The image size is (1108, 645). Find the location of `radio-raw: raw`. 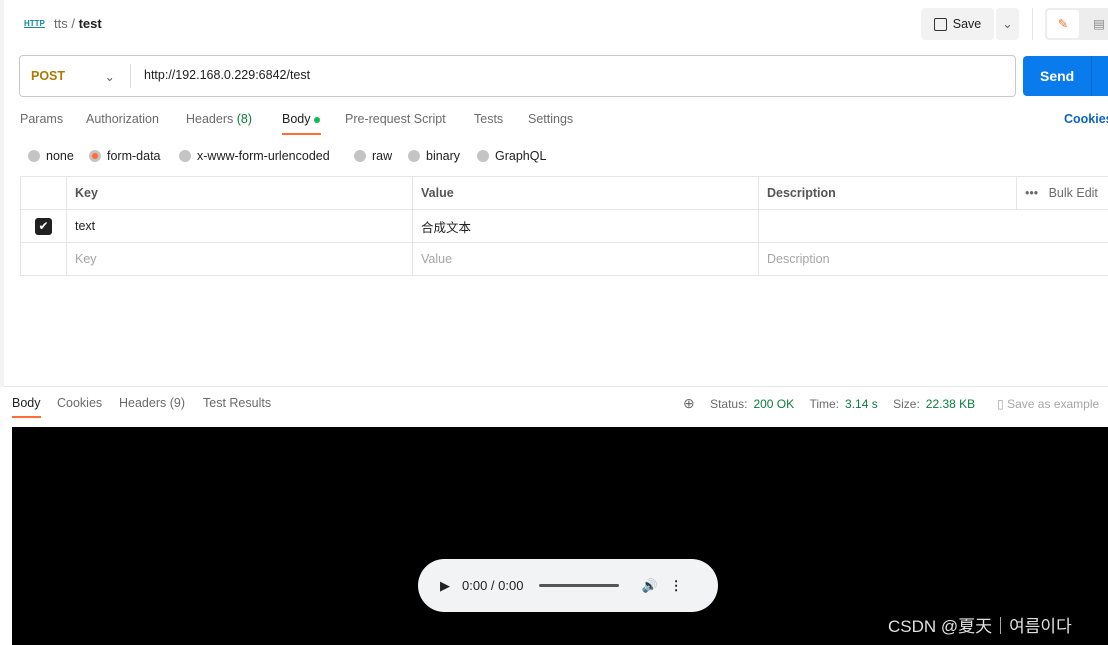

radio-raw: raw is located at coordinates (373, 156).